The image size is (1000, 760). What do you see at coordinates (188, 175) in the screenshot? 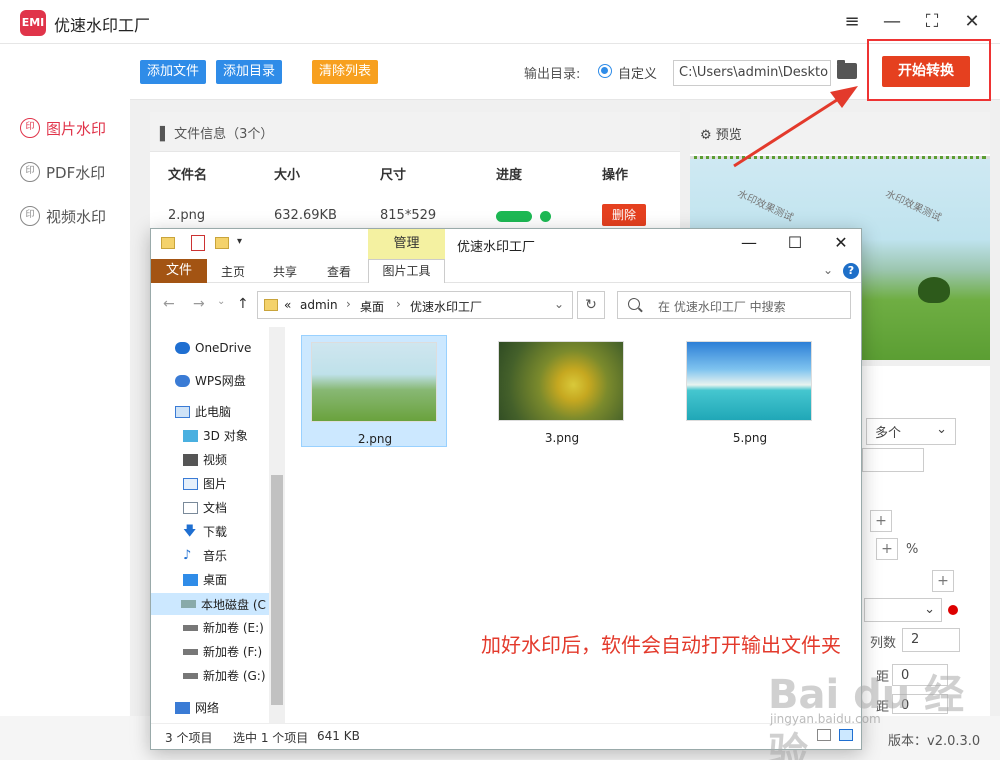
I see `column-header: 文件名` at bounding box center [188, 175].